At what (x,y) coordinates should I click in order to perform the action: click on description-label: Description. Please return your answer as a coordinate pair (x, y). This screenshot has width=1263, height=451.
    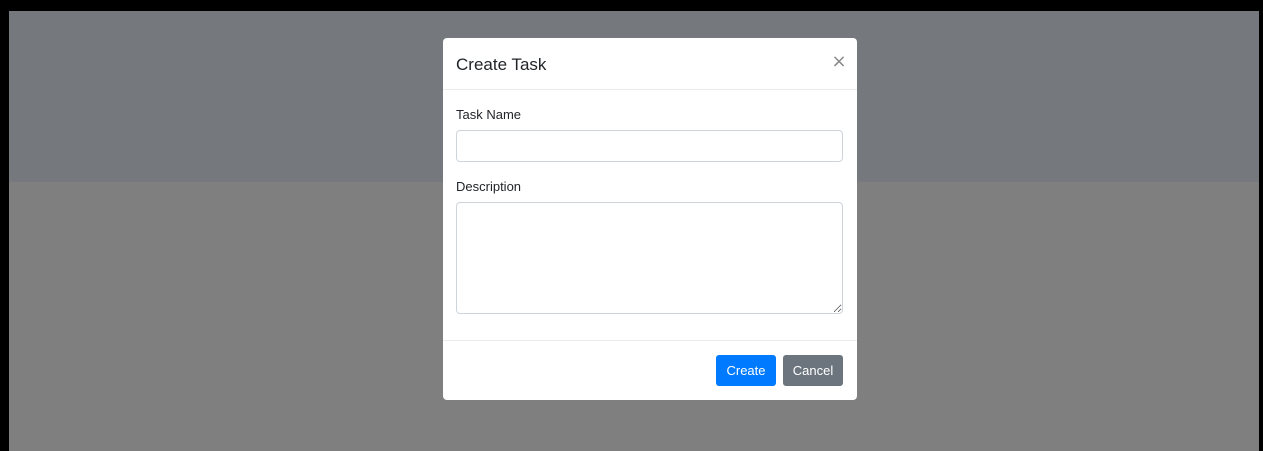
    Looking at the image, I should click on (489, 186).